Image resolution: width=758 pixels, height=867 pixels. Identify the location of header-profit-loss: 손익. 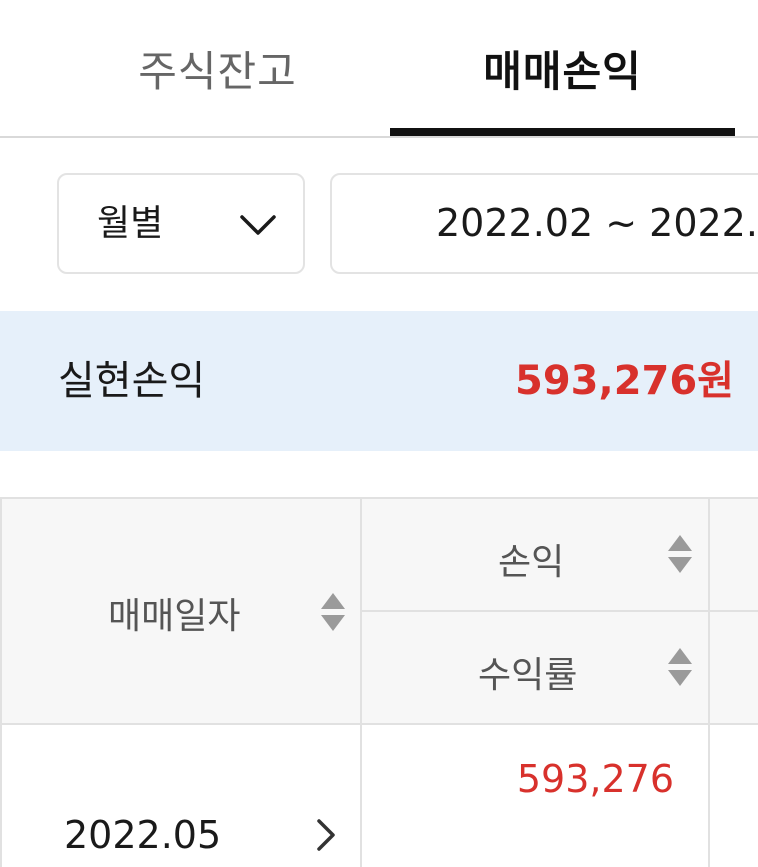
(536, 555).